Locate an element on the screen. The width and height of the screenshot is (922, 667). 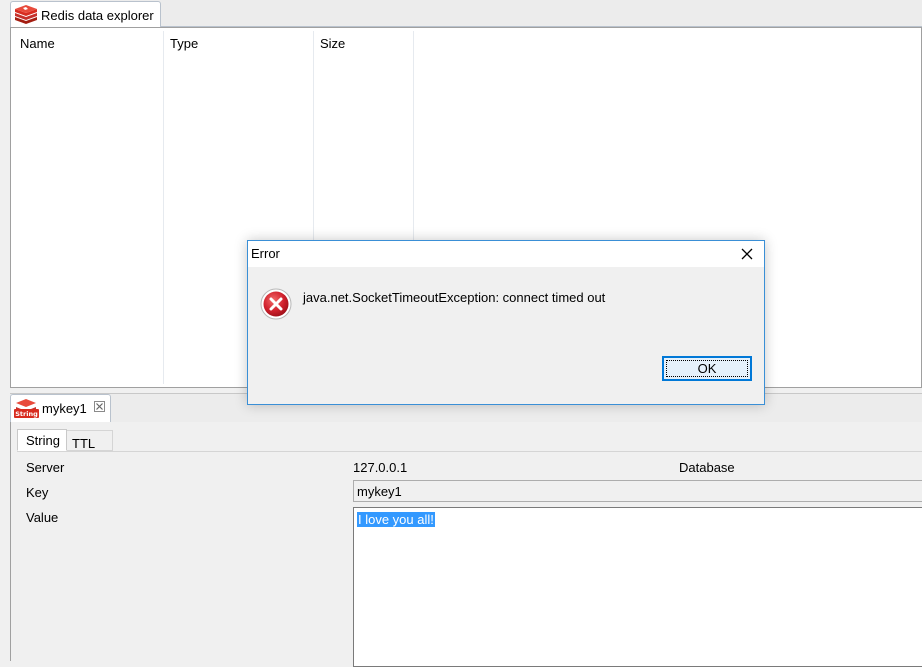
ok-button-label: OK is located at coordinates (707, 368).